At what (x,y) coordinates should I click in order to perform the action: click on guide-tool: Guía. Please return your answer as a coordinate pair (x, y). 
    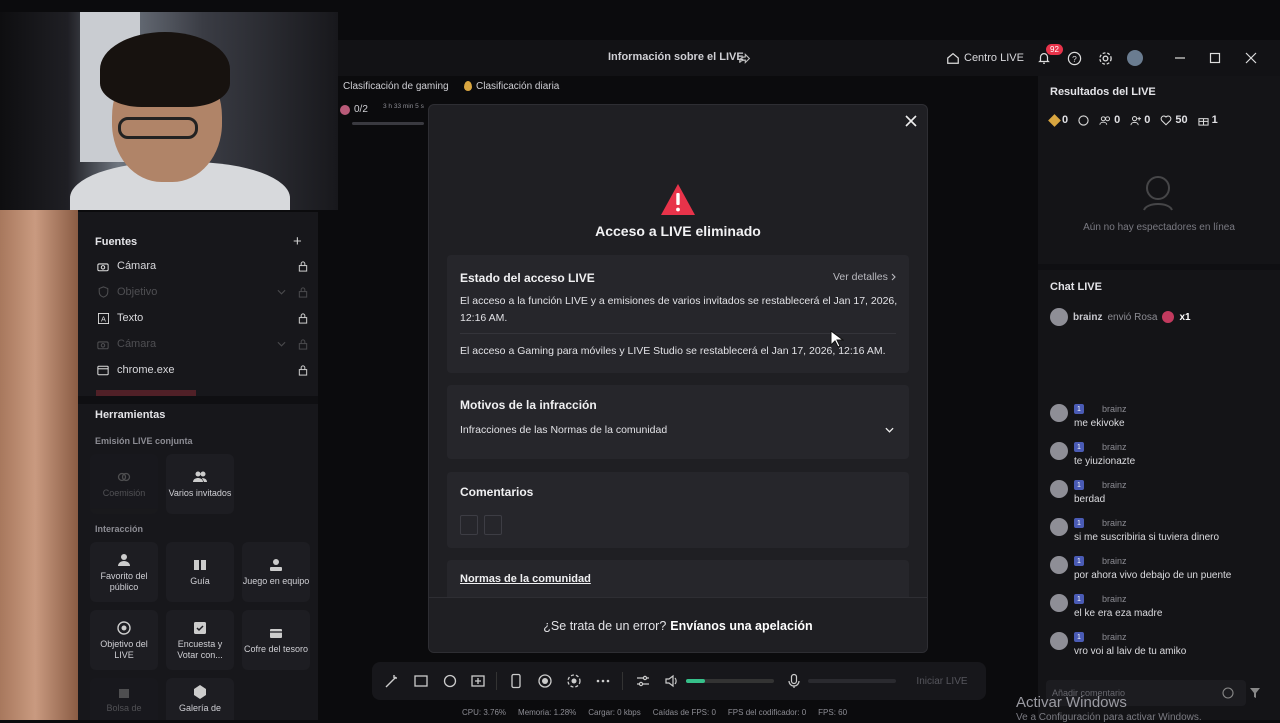
    Looking at the image, I should click on (200, 572).